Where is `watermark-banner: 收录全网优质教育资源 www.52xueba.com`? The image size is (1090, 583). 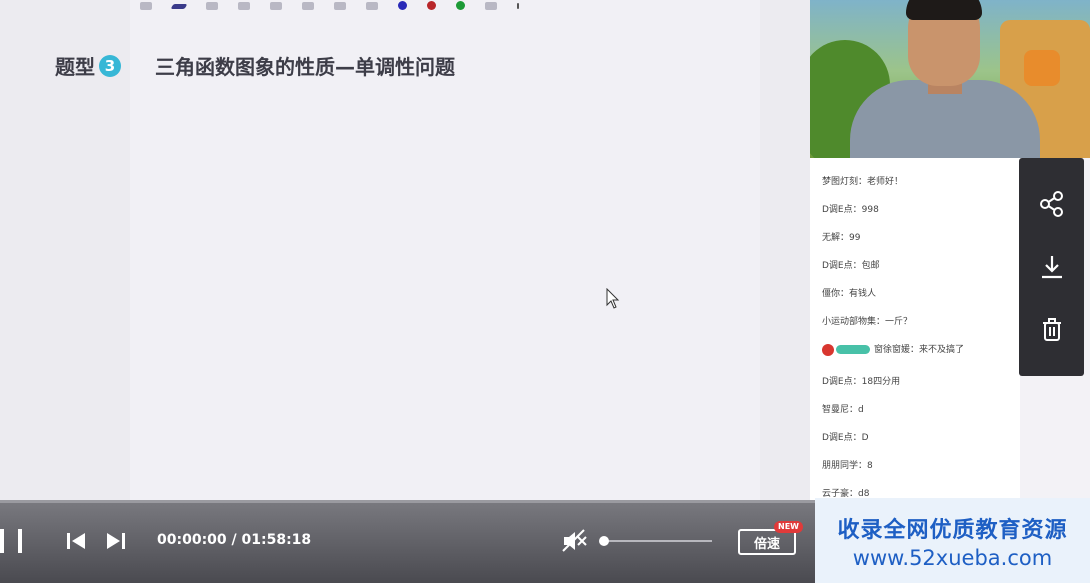
watermark-banner: 收录全网优质教育资源 www.52xueba.com is located at coordinates (952, 540).